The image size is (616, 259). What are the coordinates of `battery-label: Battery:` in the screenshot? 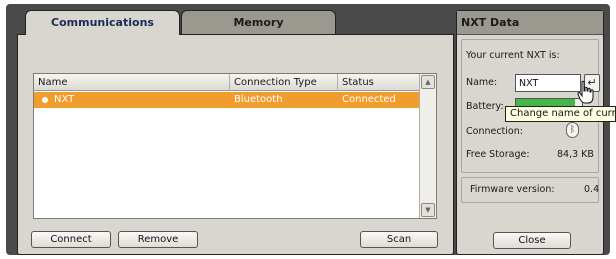 It's located at (485, 106).